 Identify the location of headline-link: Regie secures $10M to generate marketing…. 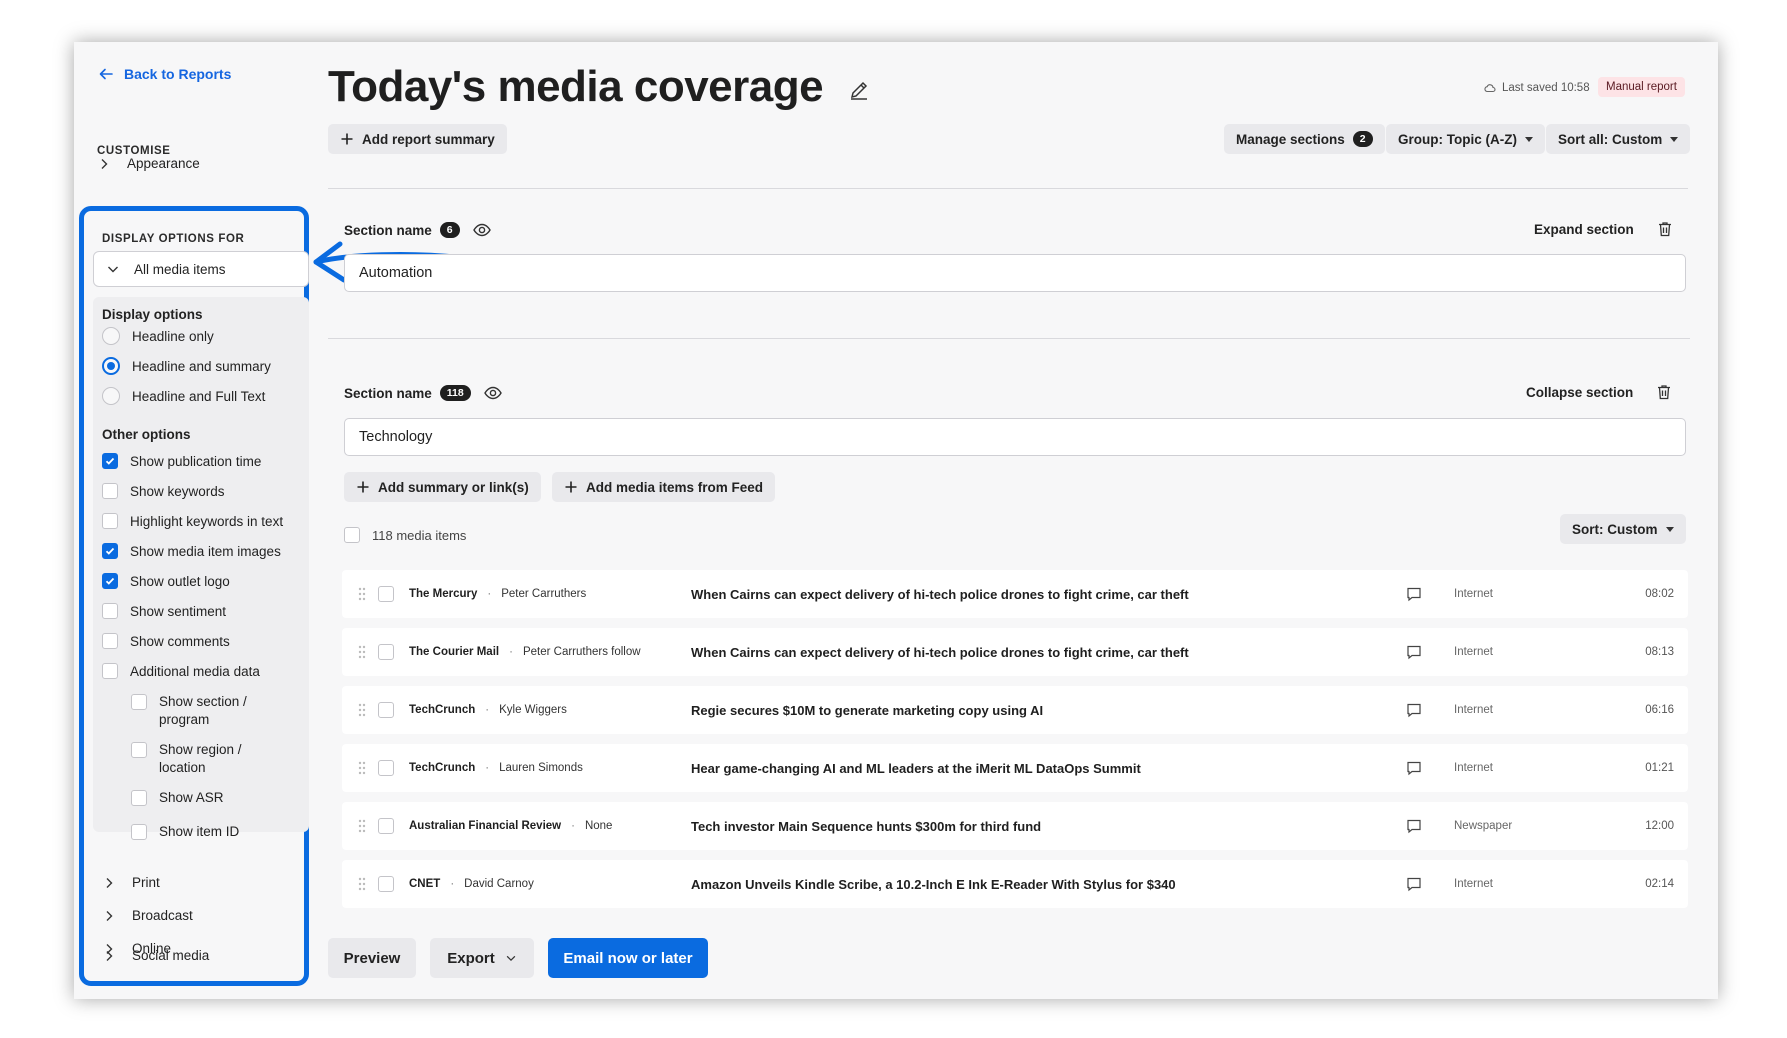
(867, 710).